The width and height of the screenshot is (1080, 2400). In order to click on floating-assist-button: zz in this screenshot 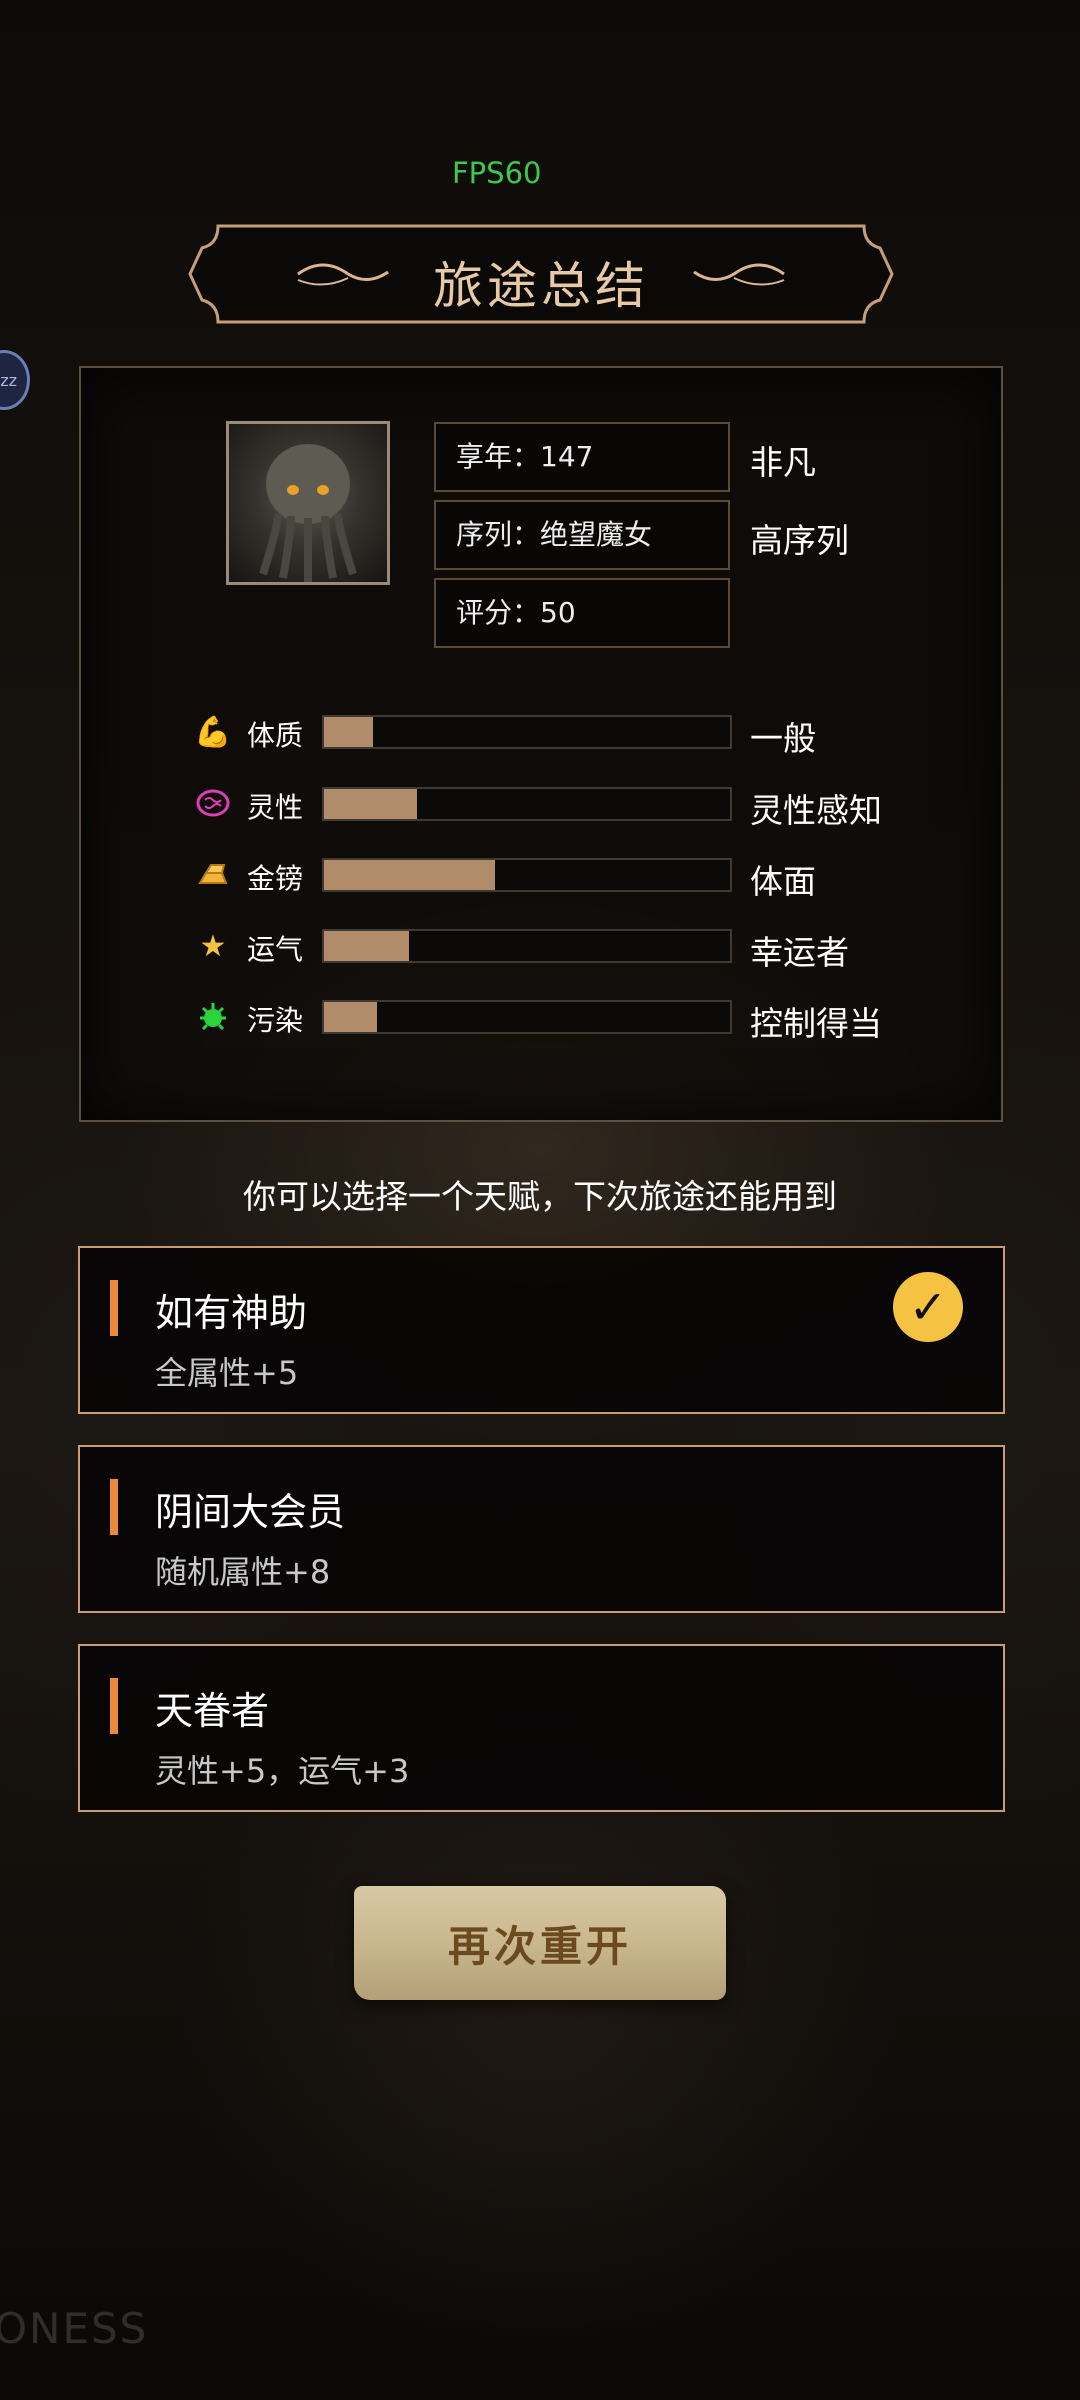, I will do `click(15, 380)`.